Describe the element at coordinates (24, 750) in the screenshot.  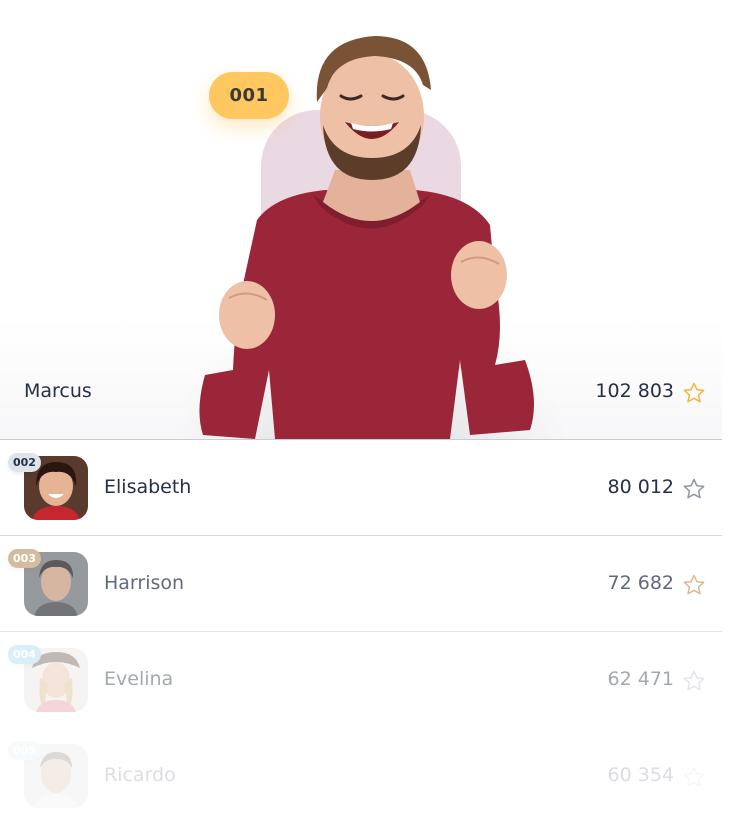
I see `rank-badge: 005` at that location.